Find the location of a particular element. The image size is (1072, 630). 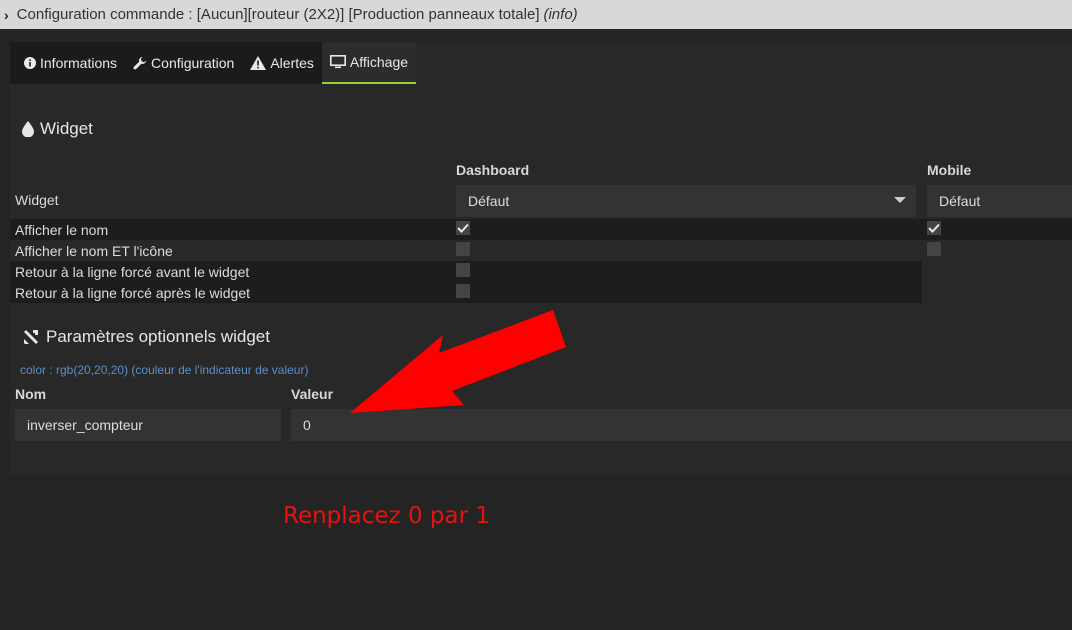

widget-section-title: Widget is located at coordinates (57, 129).